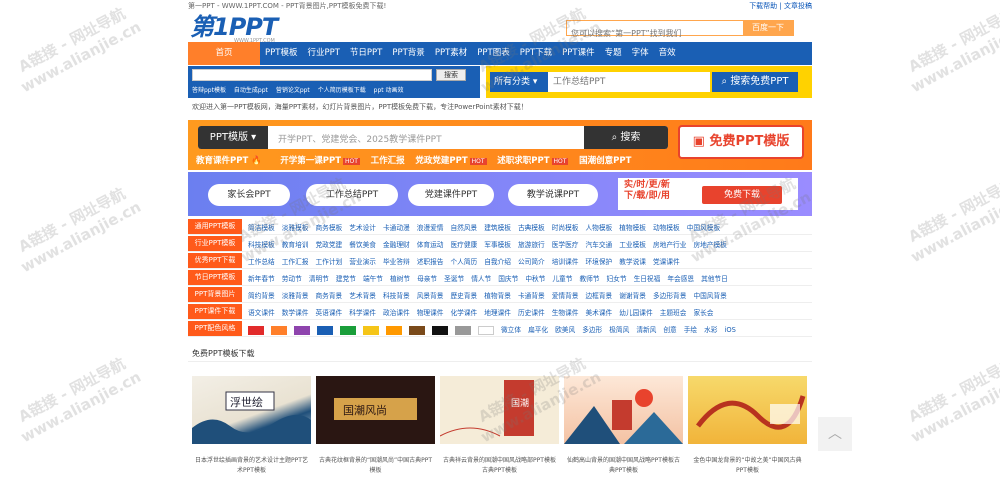  What do you see at coordinates (292, 279) in the screenshot?
I see `category-link: 劳动节` at bounding box center [292, 279].